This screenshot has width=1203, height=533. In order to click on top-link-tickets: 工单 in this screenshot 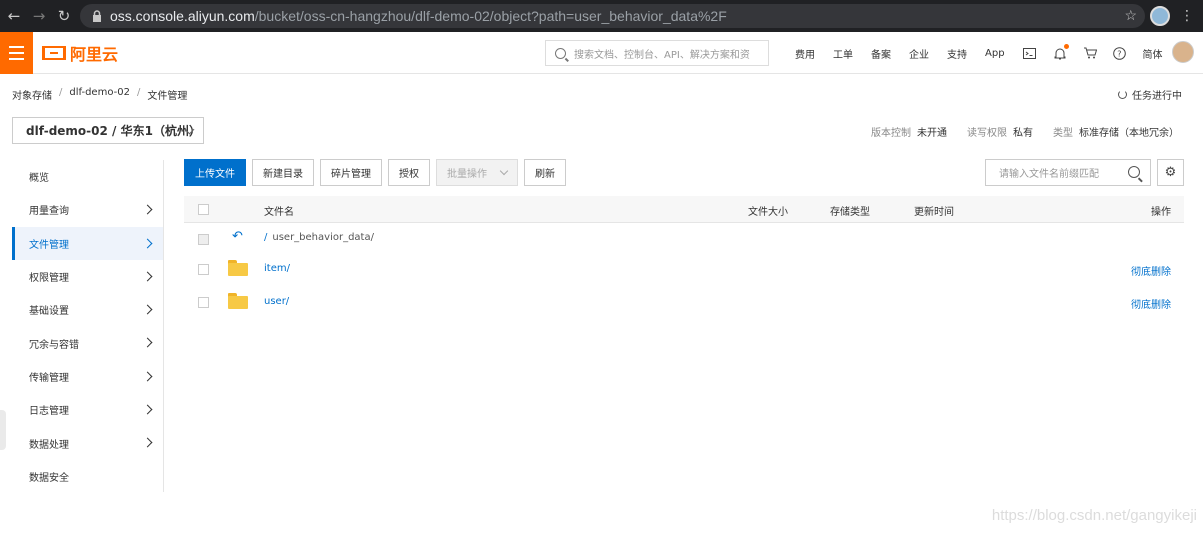, I will do `click(843, 53)`.